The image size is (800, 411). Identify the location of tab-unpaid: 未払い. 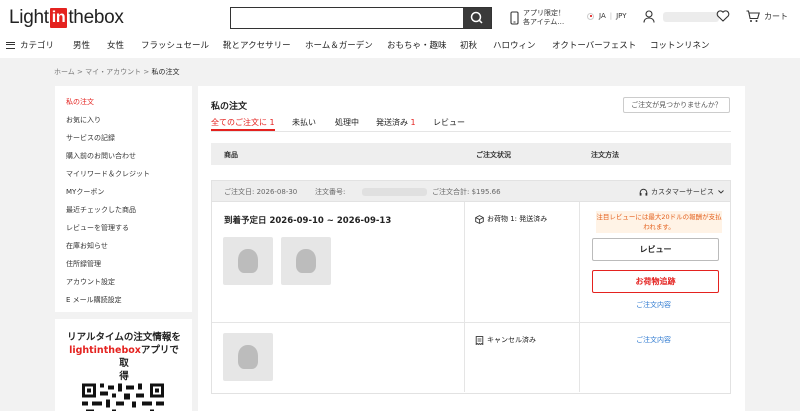
(304, 122).